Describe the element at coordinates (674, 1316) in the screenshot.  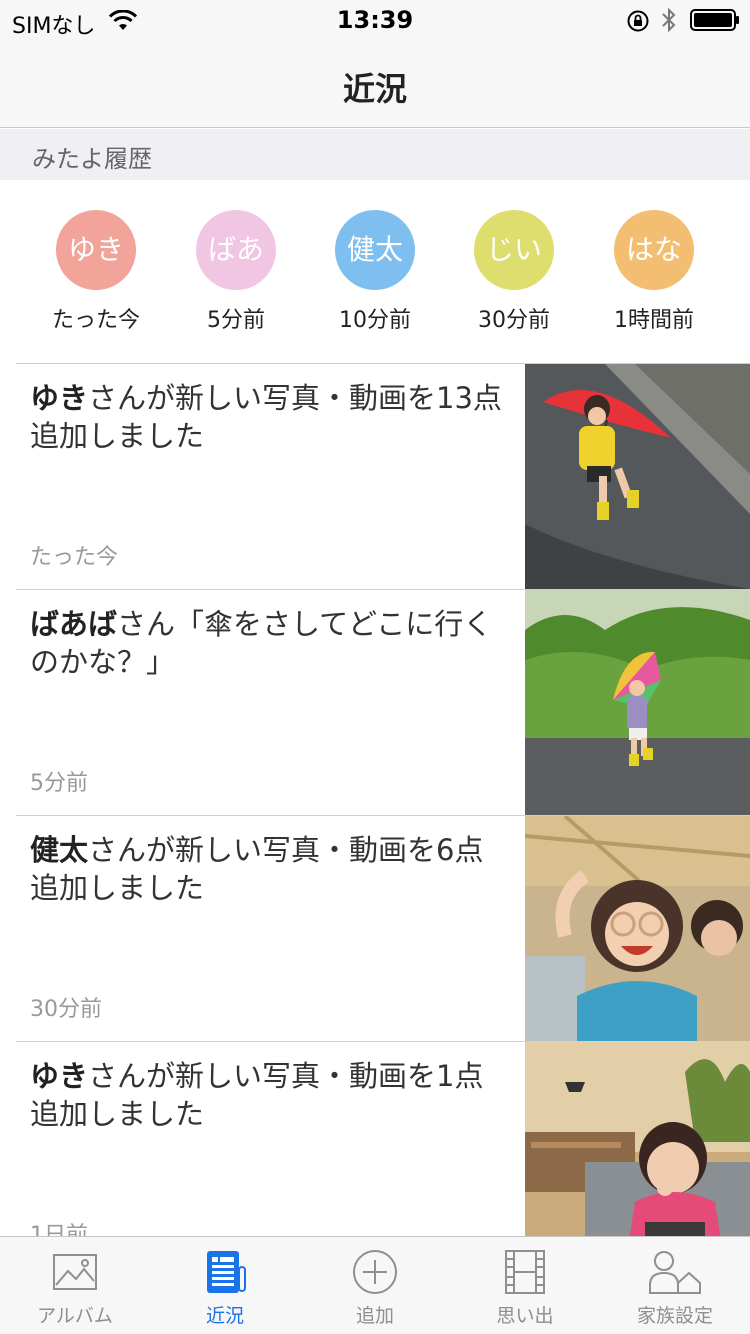
I see `tab-label: 家族設定` at that location.